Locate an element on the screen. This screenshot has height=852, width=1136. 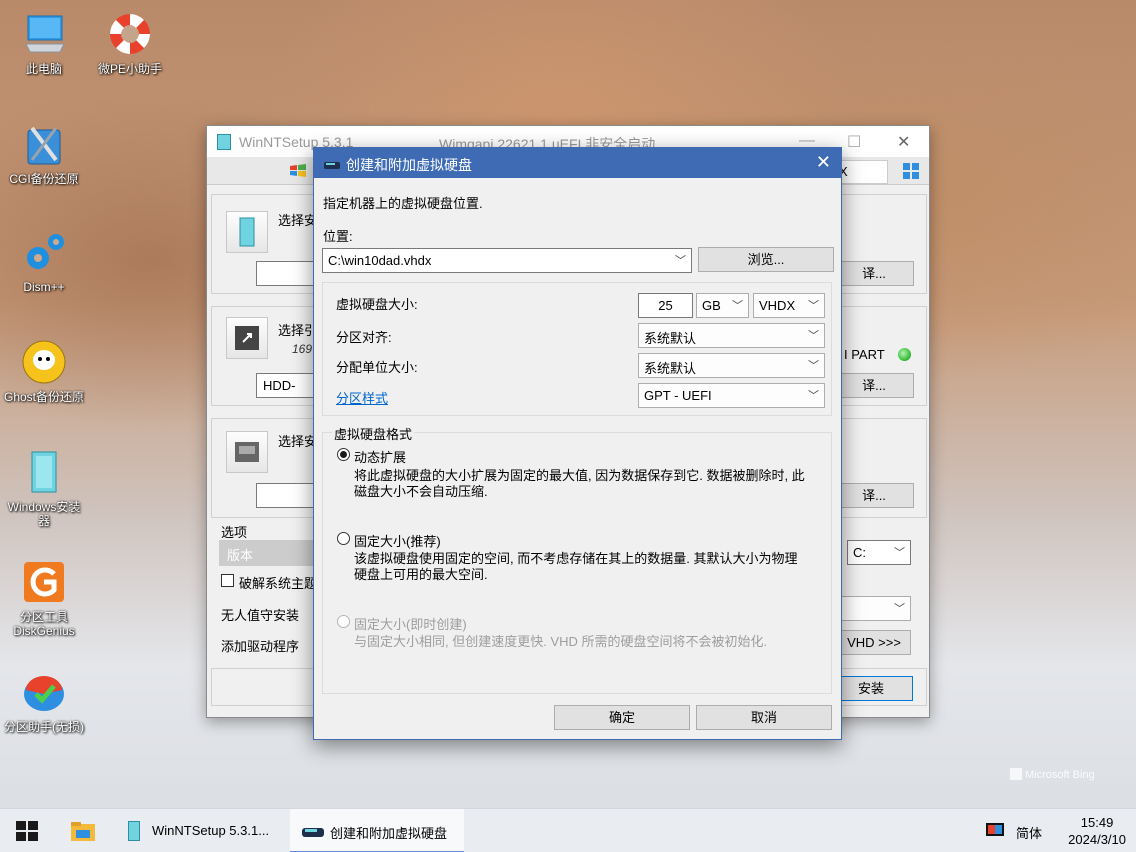
clock-time: 15:49 is located at coordinates (1097, 822).